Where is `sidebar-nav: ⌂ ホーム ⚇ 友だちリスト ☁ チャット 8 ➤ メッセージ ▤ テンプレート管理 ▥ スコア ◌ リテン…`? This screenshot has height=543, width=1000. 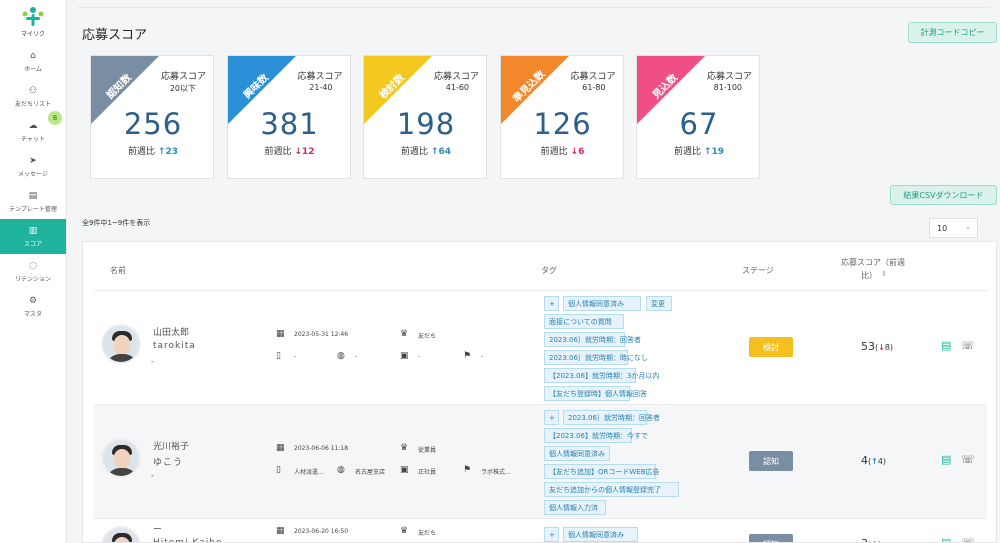
sidebar-nav: ⌂ ホーム ⚇ 友だちリスト ☁ チャット 8 ➤ メッセージ ▤ テンプレート管理 ▥ スコア ◌ リテン… is located at coordinates (33, 184).